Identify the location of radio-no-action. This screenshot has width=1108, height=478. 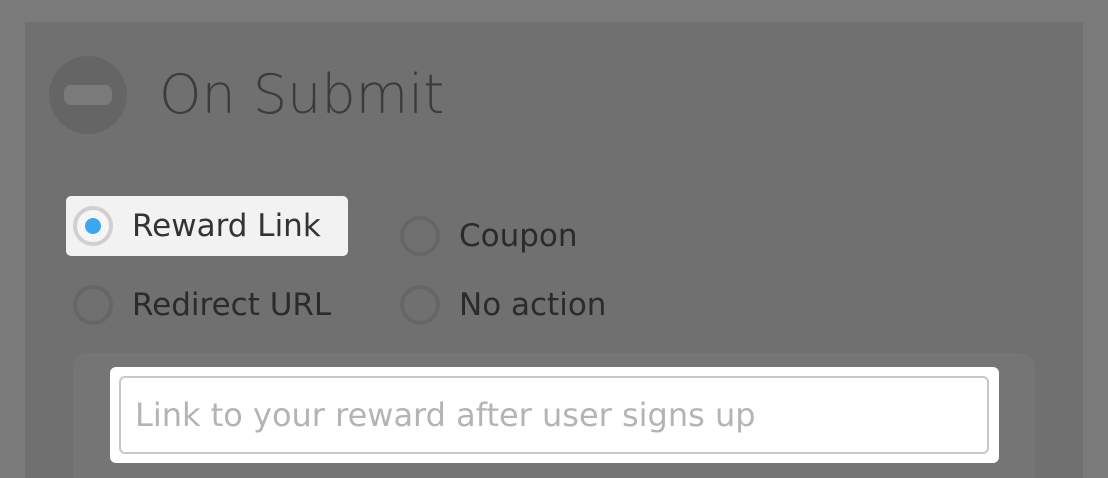
(420, 305).